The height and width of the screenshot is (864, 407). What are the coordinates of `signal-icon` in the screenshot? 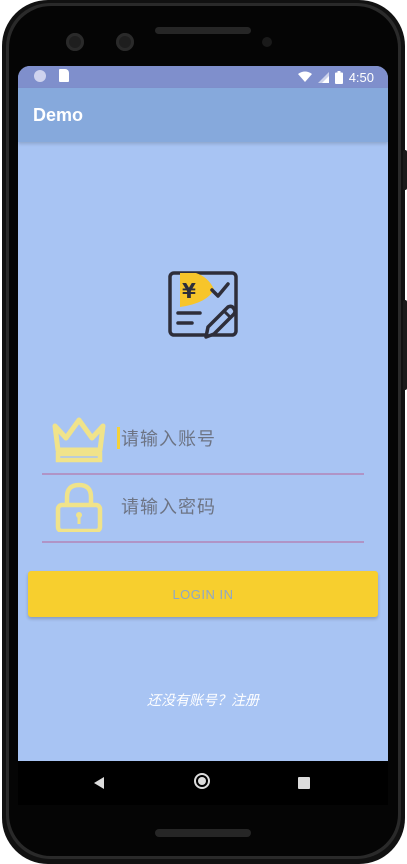 It's located at (323, 77).